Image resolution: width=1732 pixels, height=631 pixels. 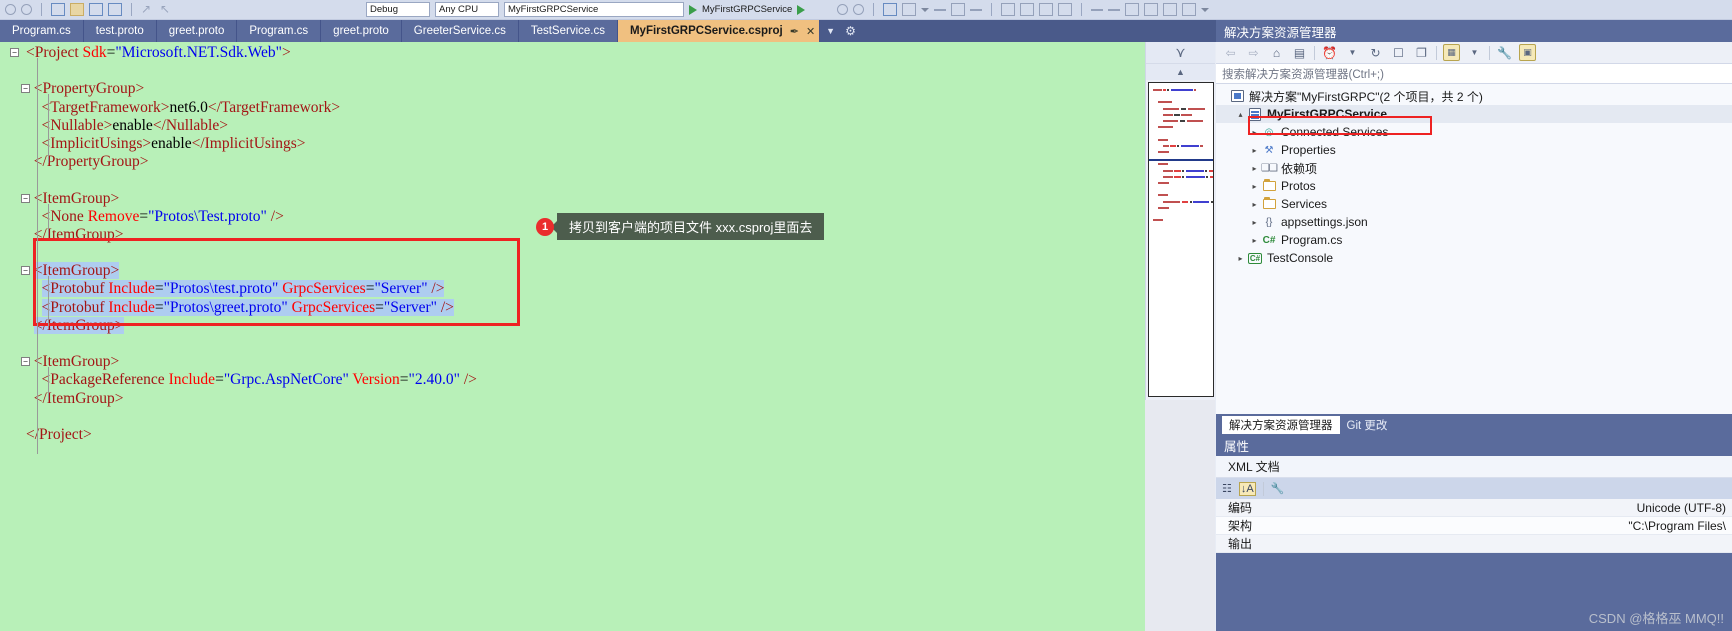 What do you see at coordinates (1534, 508) in the screenshot?
I see `property-value: Unicode (UTF-8)` at bounding box center [1534, 508].